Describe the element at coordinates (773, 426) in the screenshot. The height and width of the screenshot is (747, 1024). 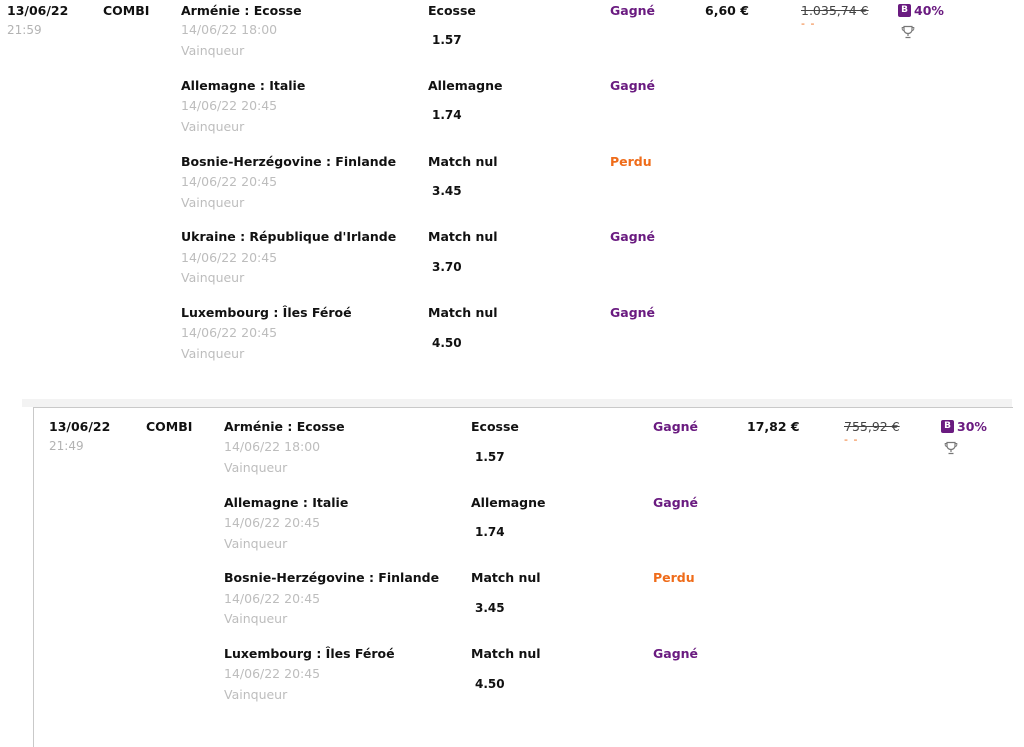
I see `bet-stake: 17,82 €` at that location.